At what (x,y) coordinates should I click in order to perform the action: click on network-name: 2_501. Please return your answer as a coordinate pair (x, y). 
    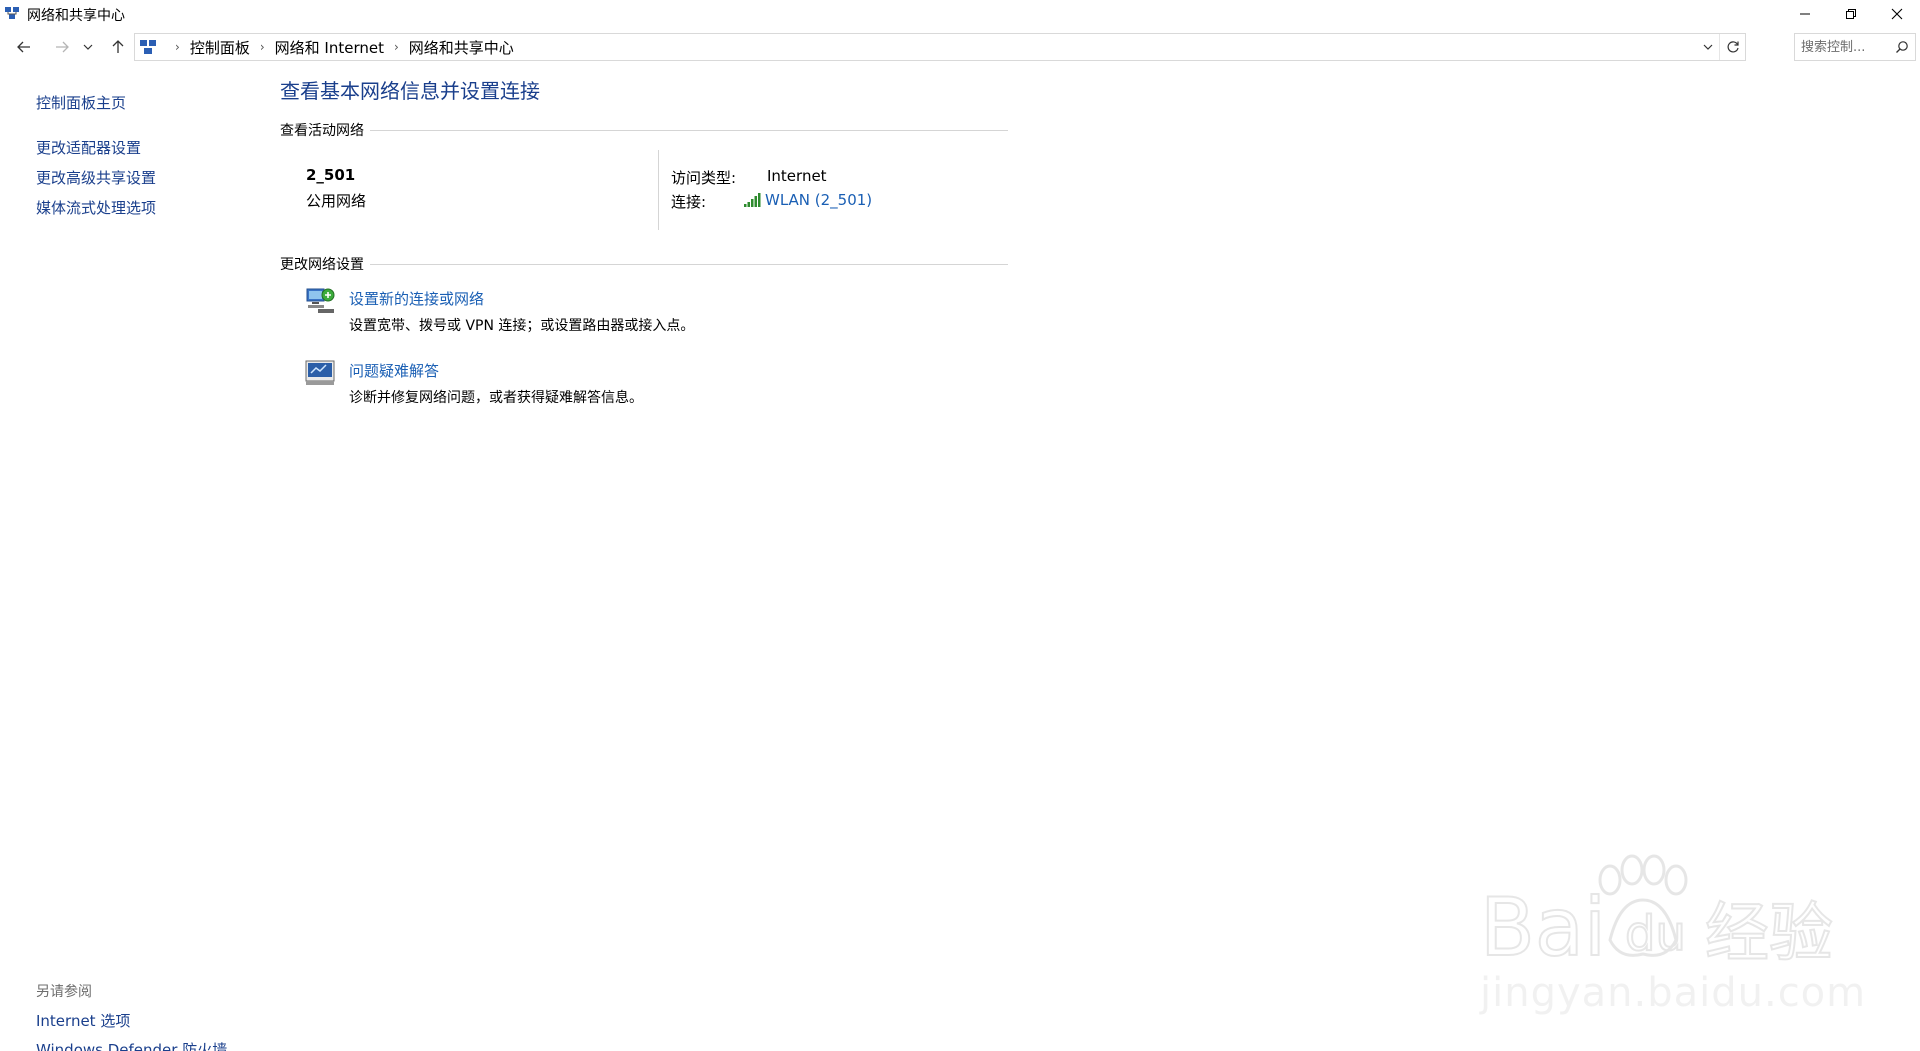
    Looking at the image, I should click on (331, 175).